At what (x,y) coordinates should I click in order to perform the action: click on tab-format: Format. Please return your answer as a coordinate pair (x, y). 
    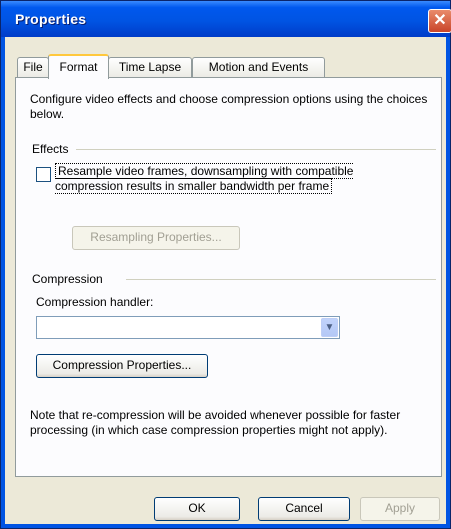
    Looking at the image, I should click on (78, 66).